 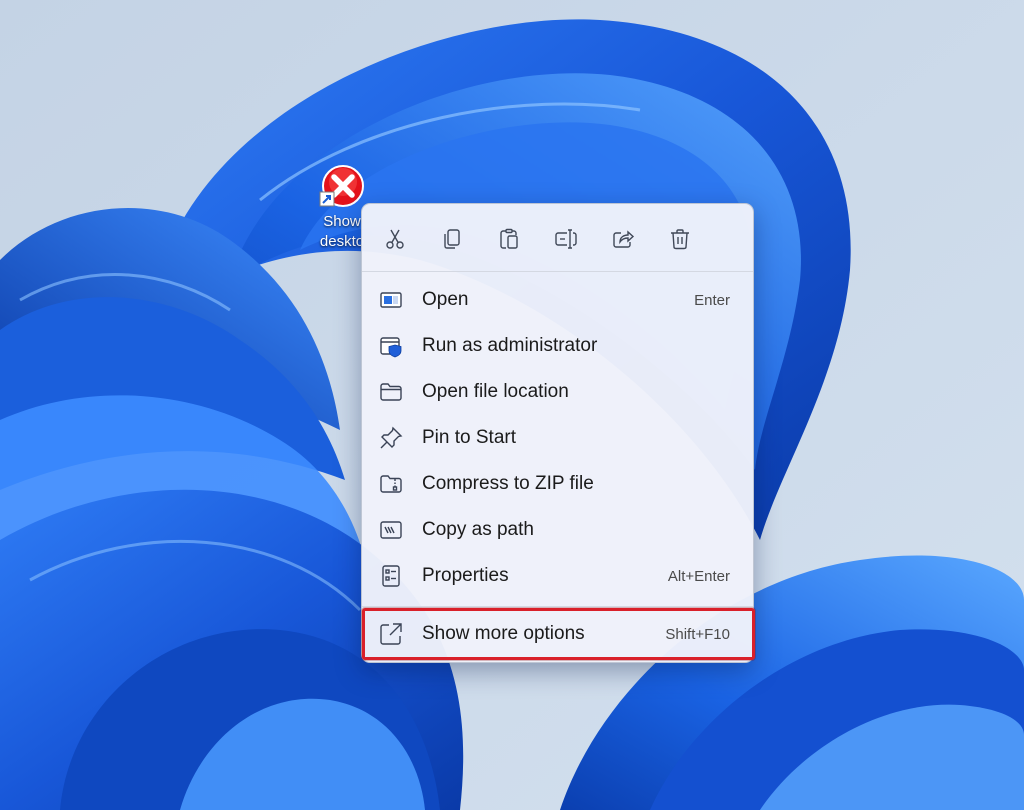 I want to click on paste-icon, so click(x=509, y=238).